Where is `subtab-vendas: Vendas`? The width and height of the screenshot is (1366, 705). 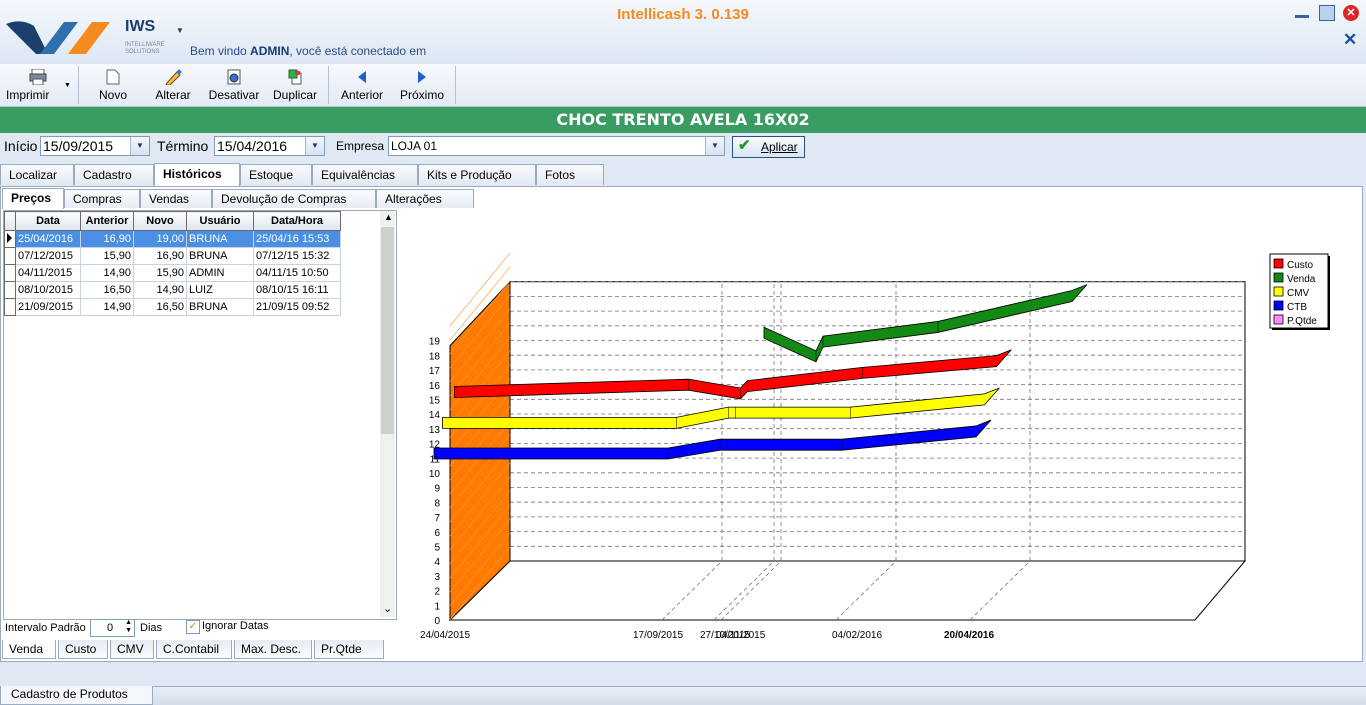
subtab-vendas: Vendas is located at coordinates (176, 198).